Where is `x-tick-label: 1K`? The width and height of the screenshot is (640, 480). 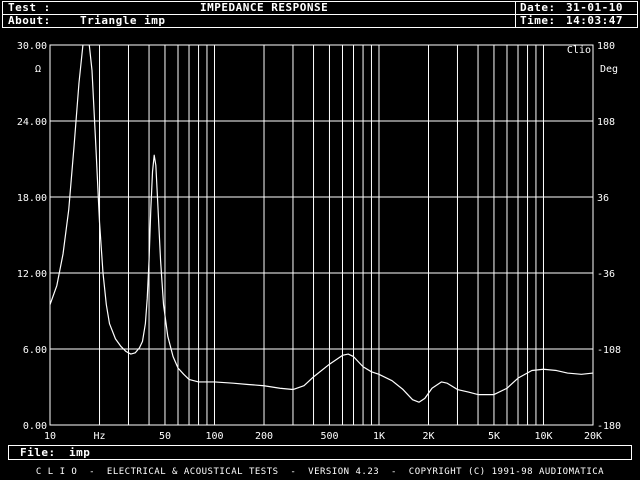 x-tick-label: 1K is located at coordinates (379, 436).